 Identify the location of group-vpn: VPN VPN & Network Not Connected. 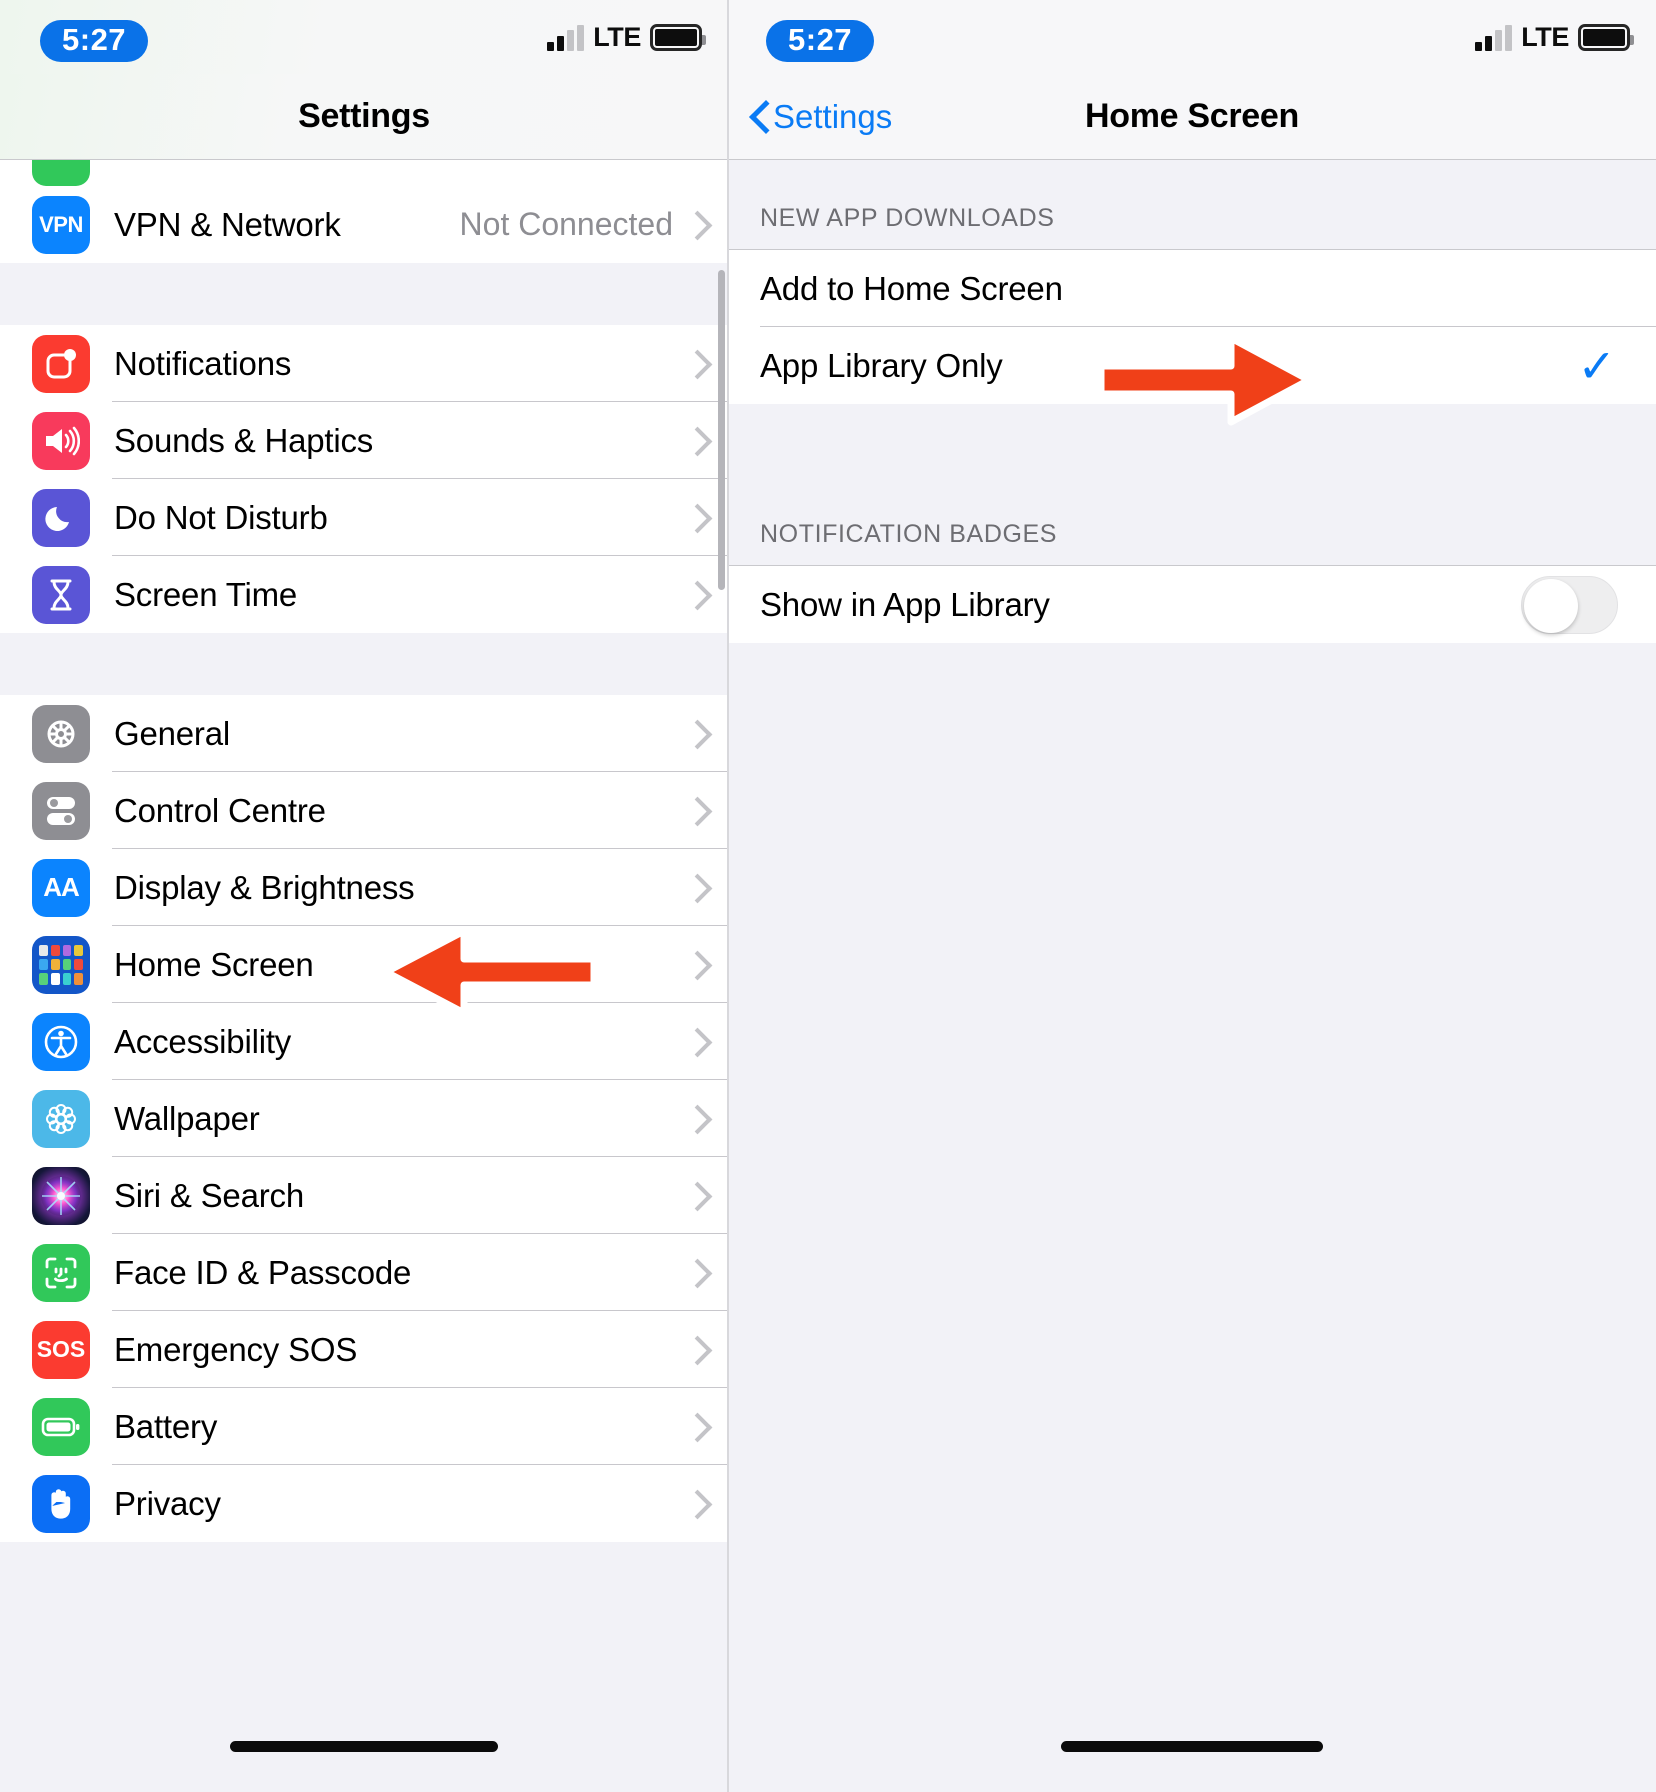
(364, 224).